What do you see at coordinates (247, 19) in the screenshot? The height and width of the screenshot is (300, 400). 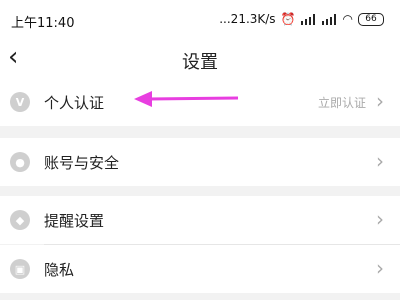 I see `net-speed: ...21.3K/s` at bounding box center [247, 19].